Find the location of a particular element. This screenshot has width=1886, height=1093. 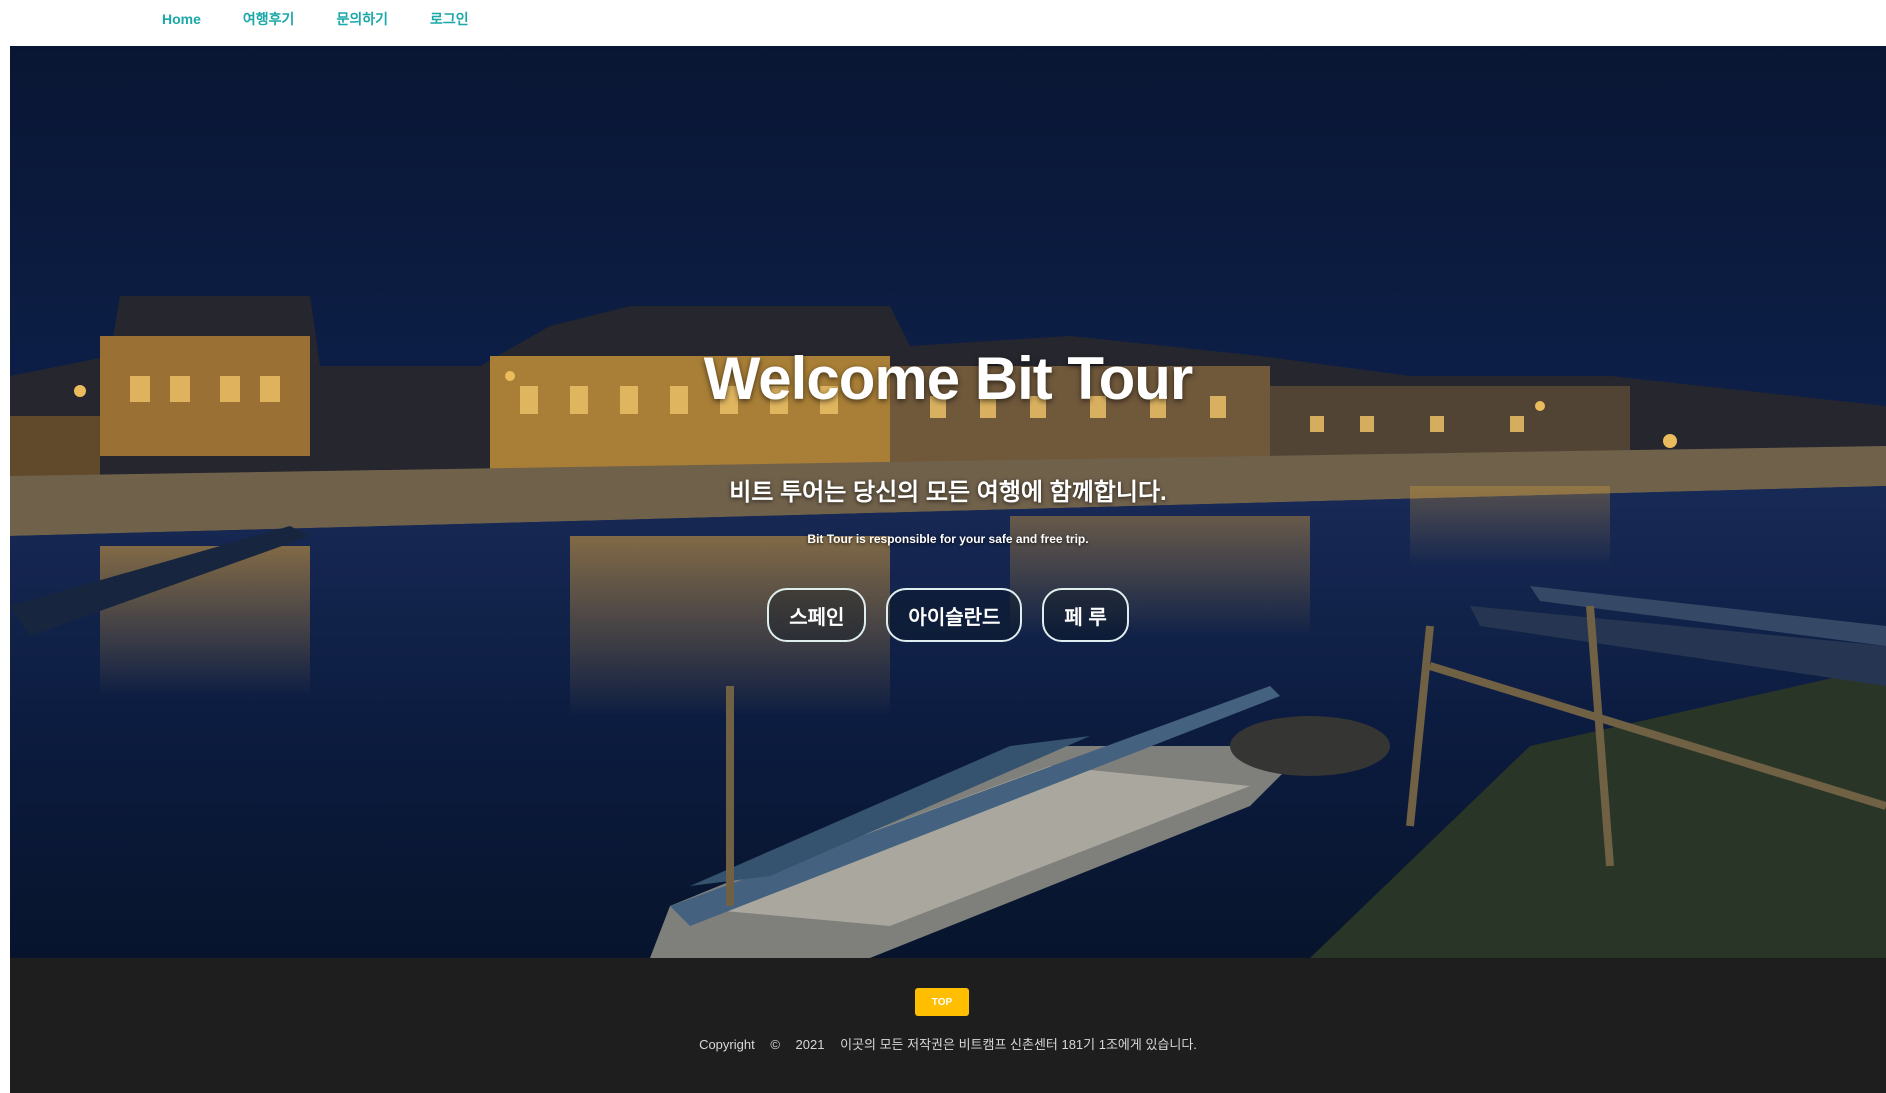

nav-menu: Home 여행후기 문의하기 로그인 is located at coordinates (336, 19).